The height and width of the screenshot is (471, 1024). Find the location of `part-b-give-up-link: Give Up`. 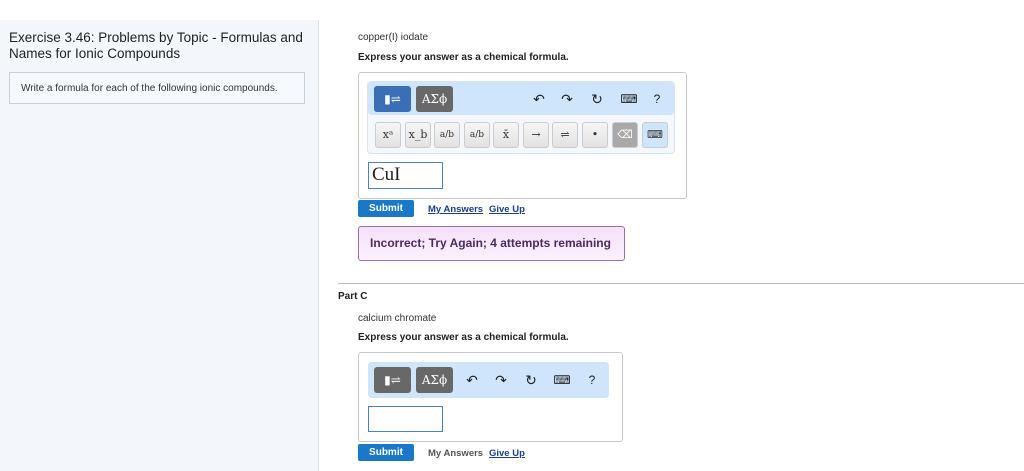

part-b-give-up-link: Give Up is located at coordinates (507, 209).